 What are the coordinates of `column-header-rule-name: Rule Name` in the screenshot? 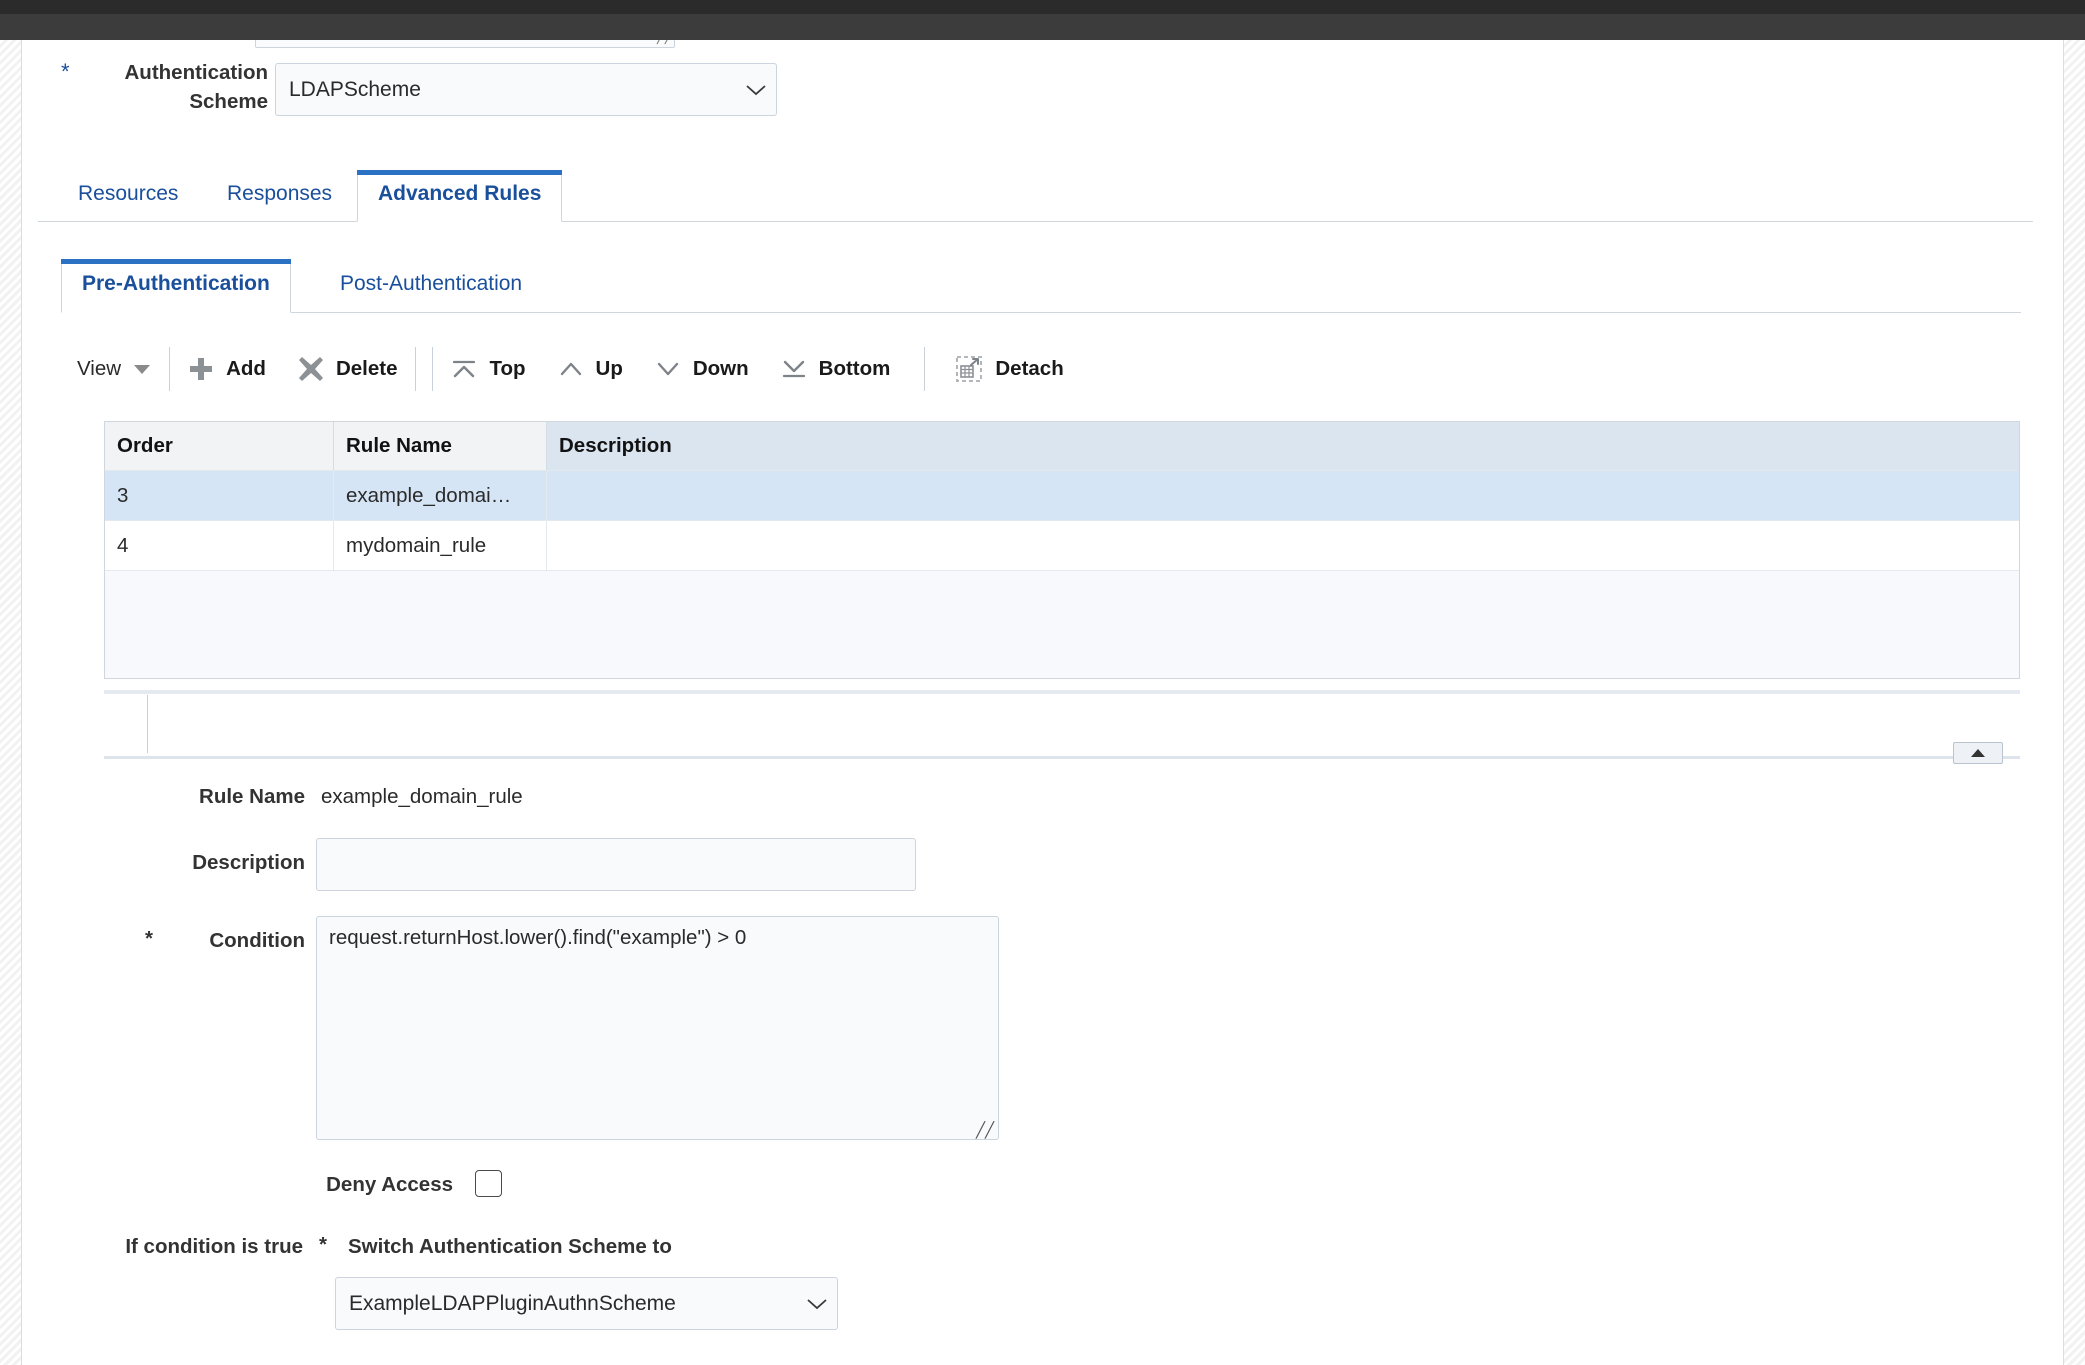 It's located at (440, 446).